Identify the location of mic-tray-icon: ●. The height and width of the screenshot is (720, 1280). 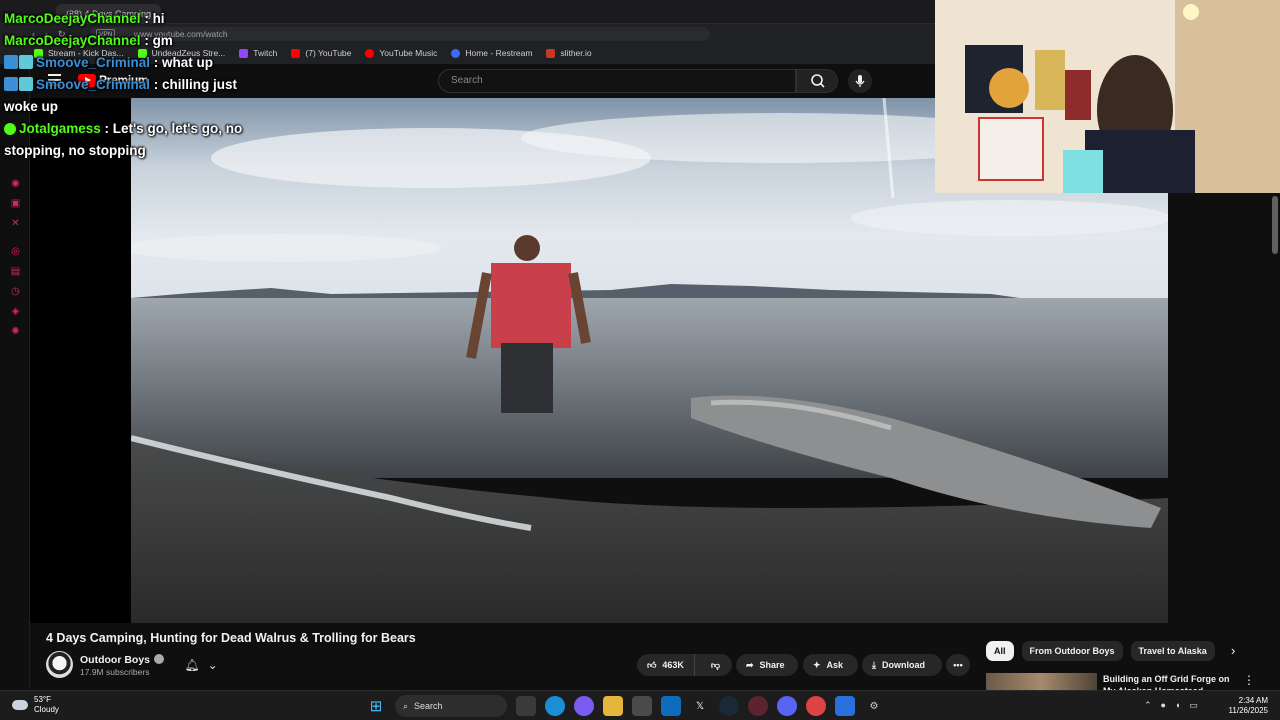
(1163, 705).